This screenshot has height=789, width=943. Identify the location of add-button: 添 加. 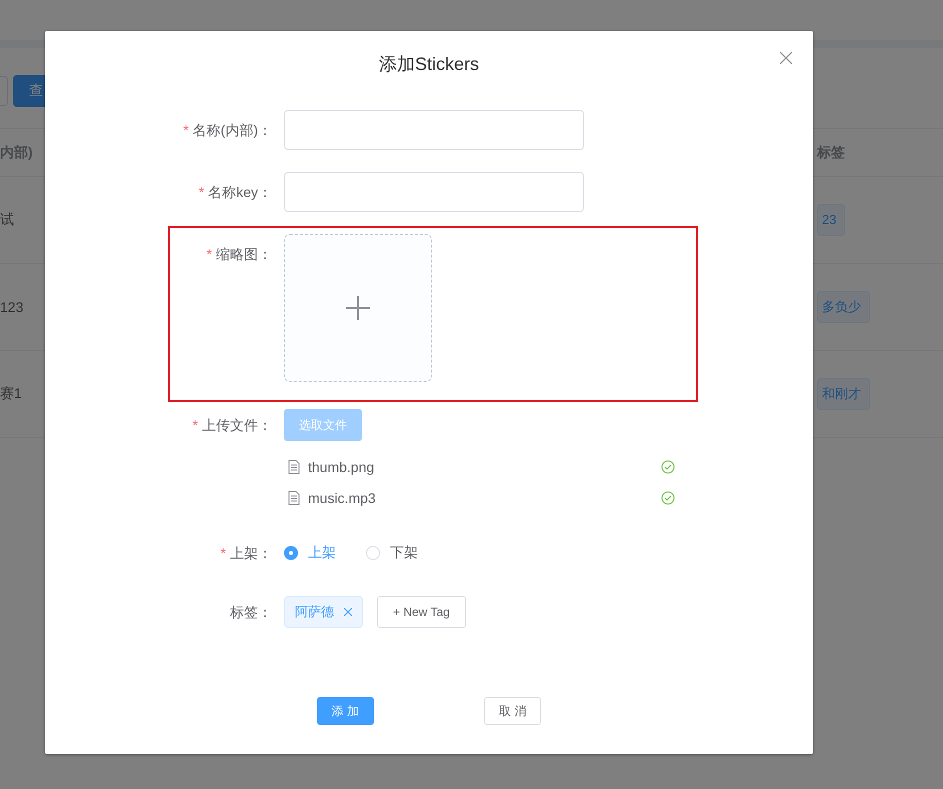
(345, 711).